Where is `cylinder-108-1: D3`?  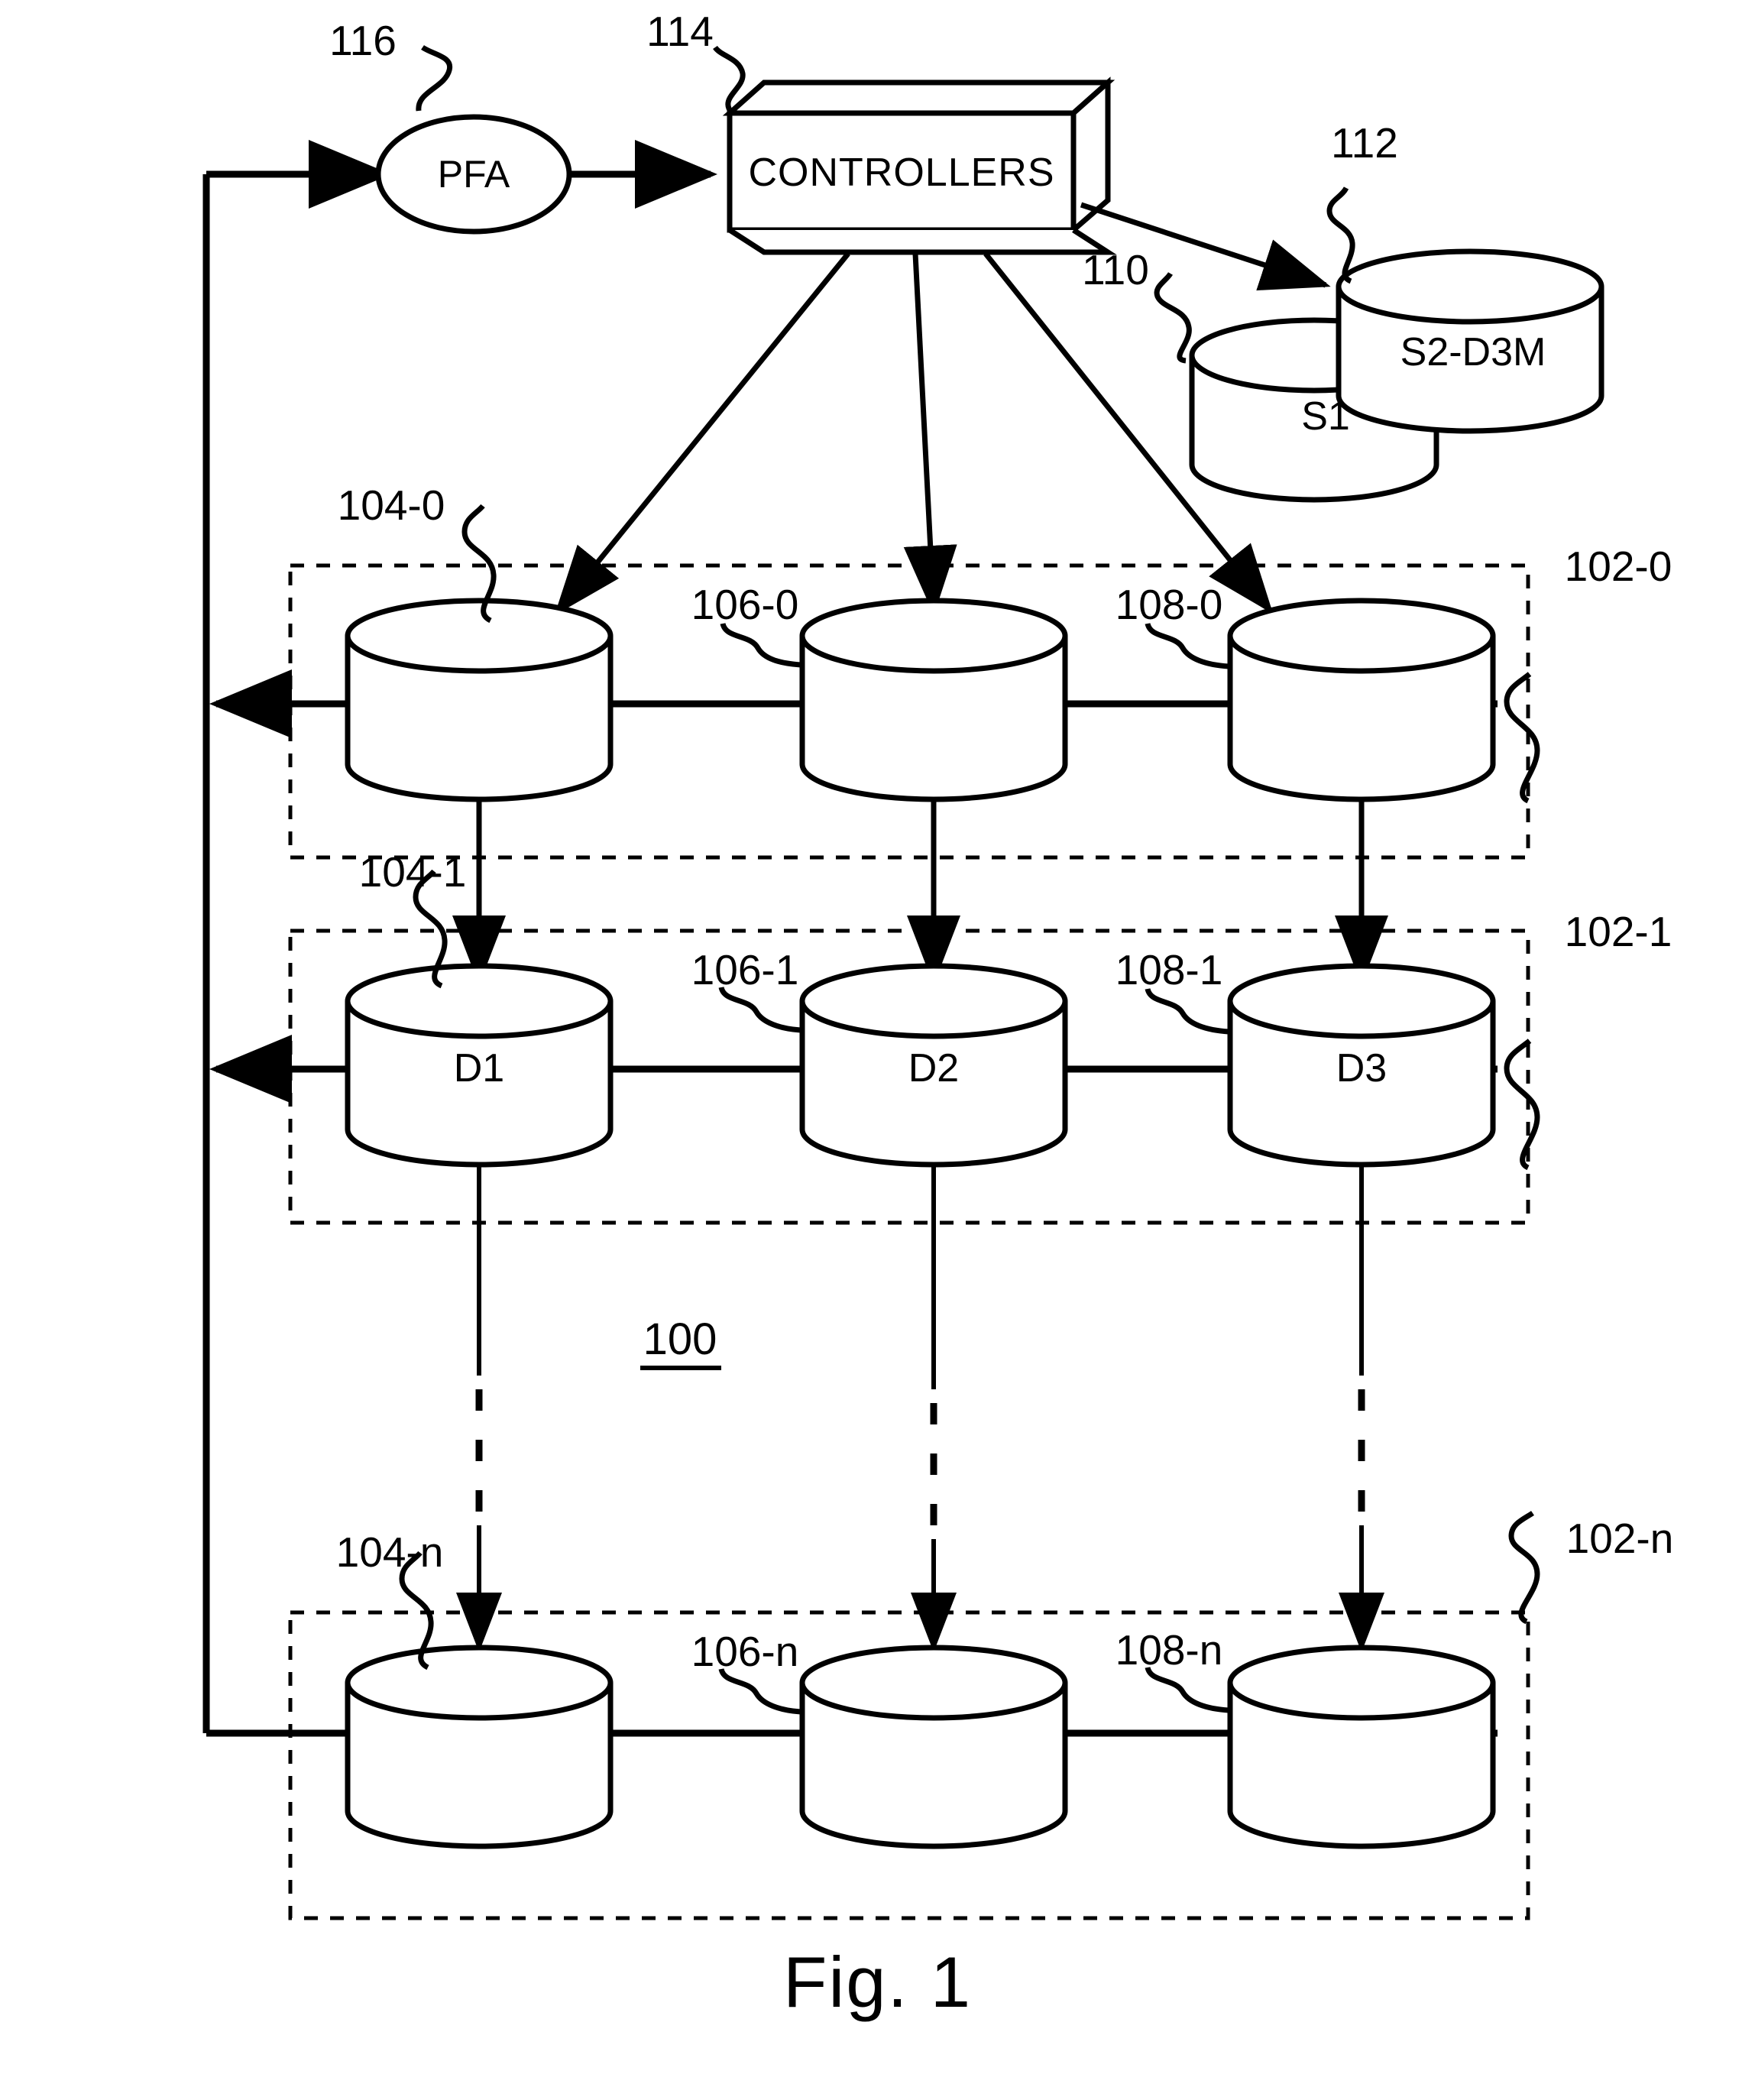 cylinder-108-1: D3 is located at coordinates (1361, 1065).